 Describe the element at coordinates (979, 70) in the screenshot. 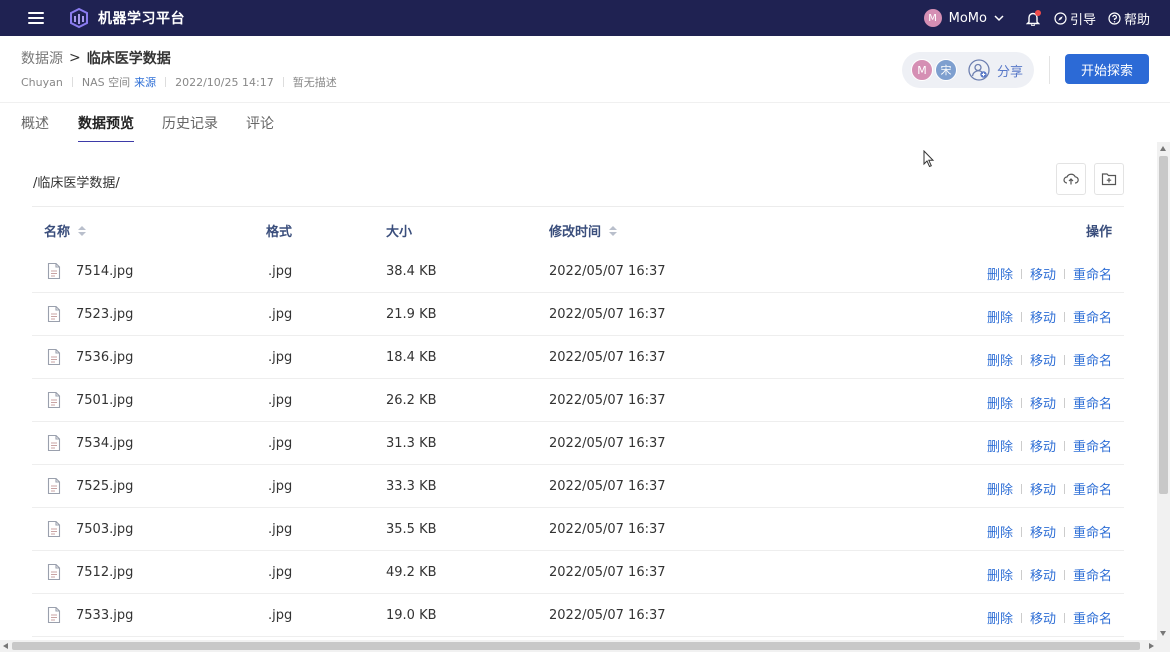

I see `add-user-icon` at that location.